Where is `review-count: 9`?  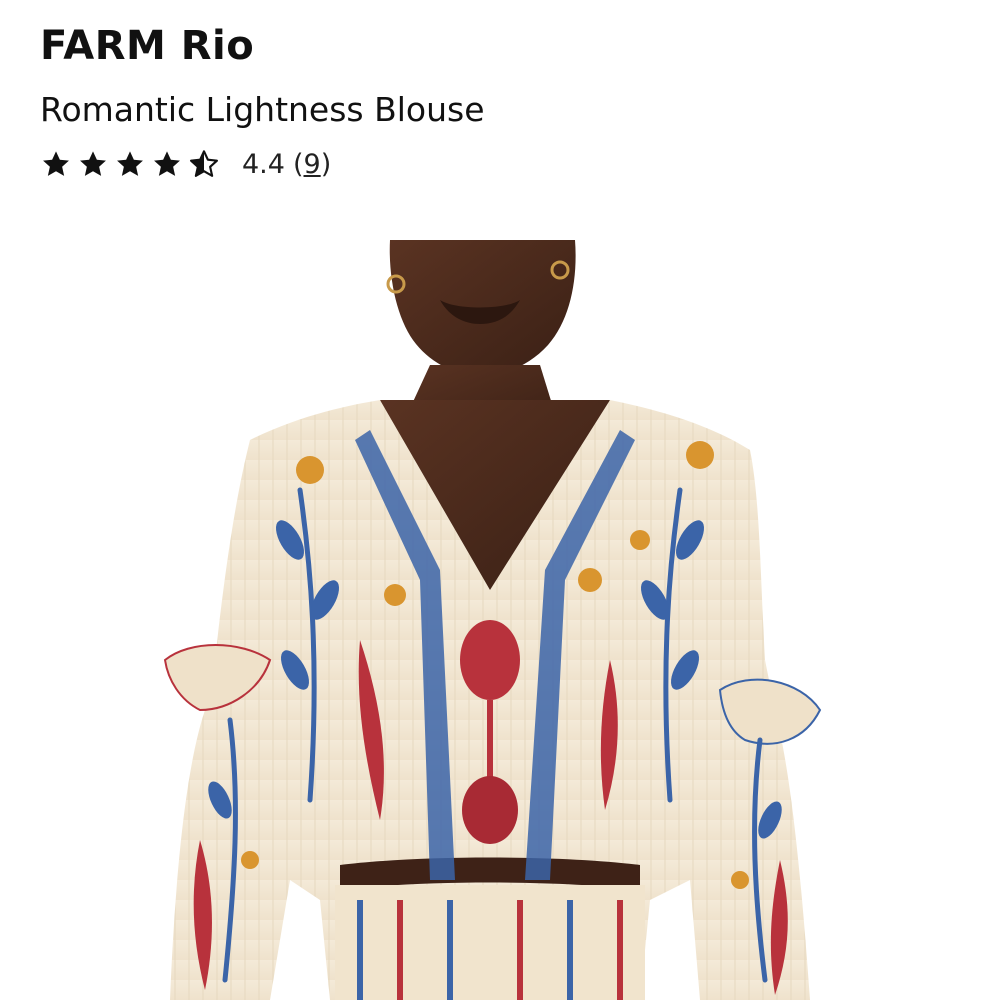
review-count: 9 is located at coordinates (312, 164).